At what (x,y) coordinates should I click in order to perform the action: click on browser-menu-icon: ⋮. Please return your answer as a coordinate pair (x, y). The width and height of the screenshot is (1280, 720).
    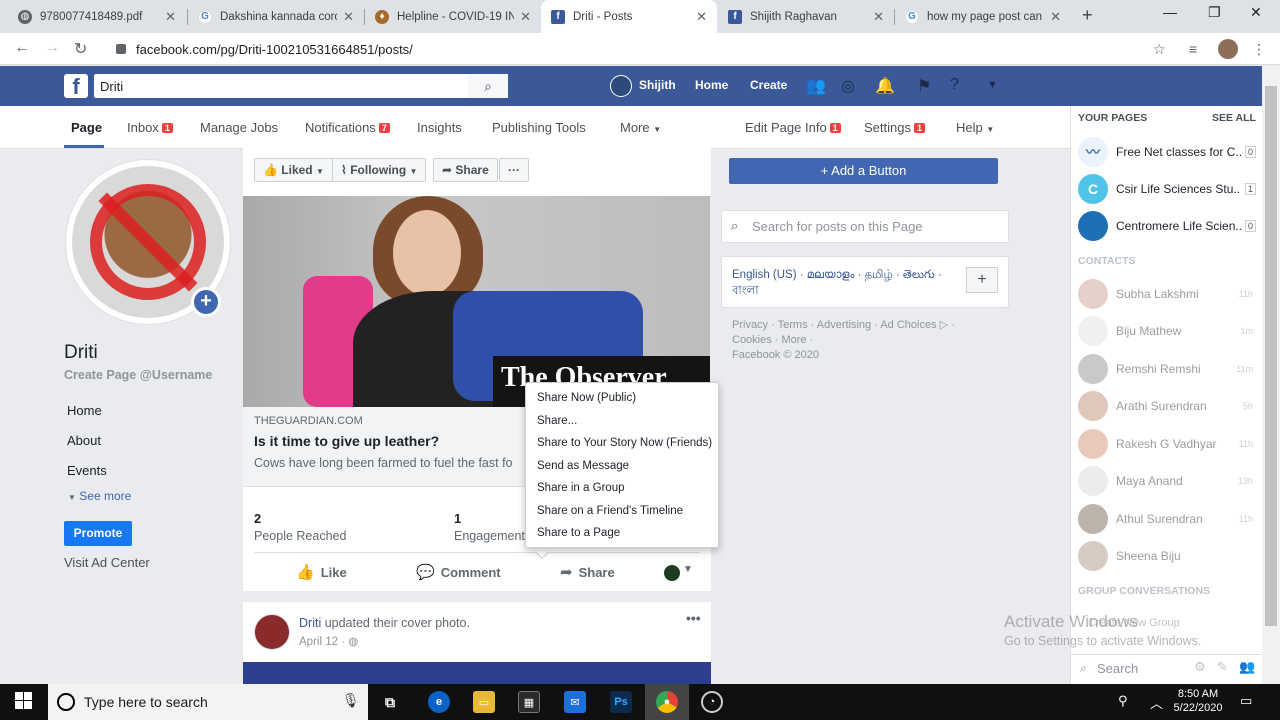
    Looking at the image, I should click on (1259, 49).